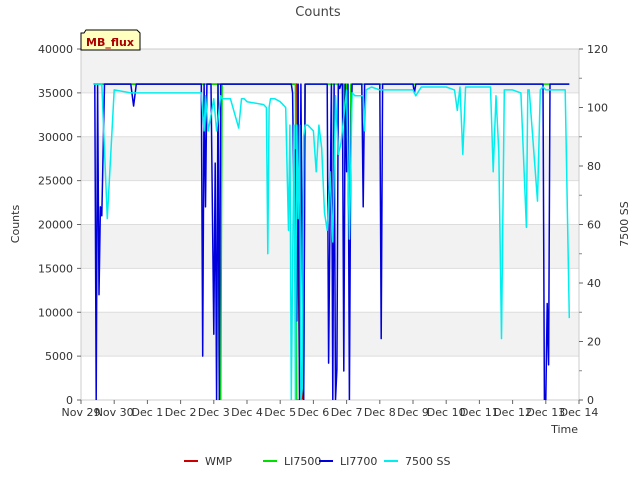 This screenshot has height=480, width=640. What do you see at coordinates (55, 225) in the screenshot?
I see `y-tick-label: 20000` at bounding box center [55, 225].